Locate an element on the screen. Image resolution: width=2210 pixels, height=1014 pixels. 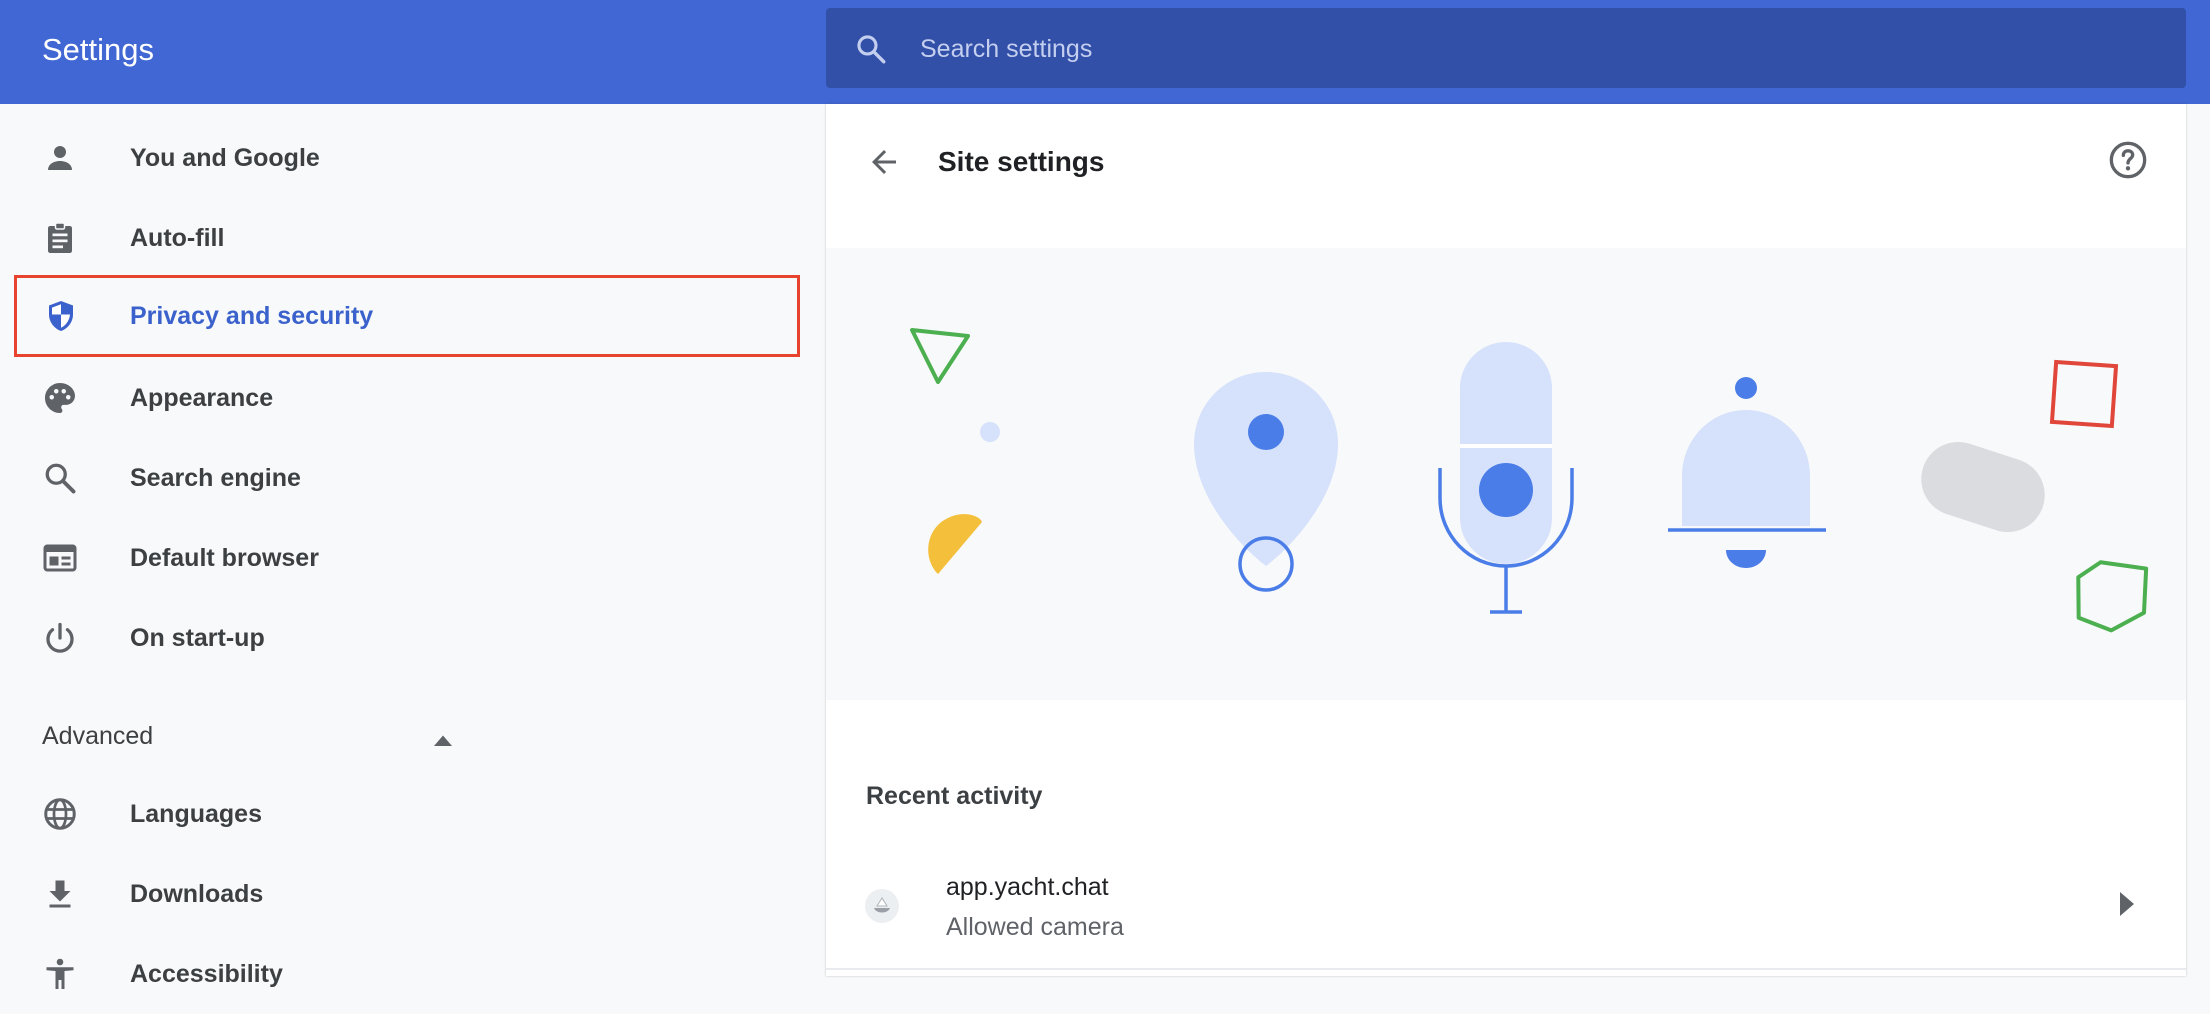
sidebar-item-accessibility: Accessibility is located at coordinates (407, 974).